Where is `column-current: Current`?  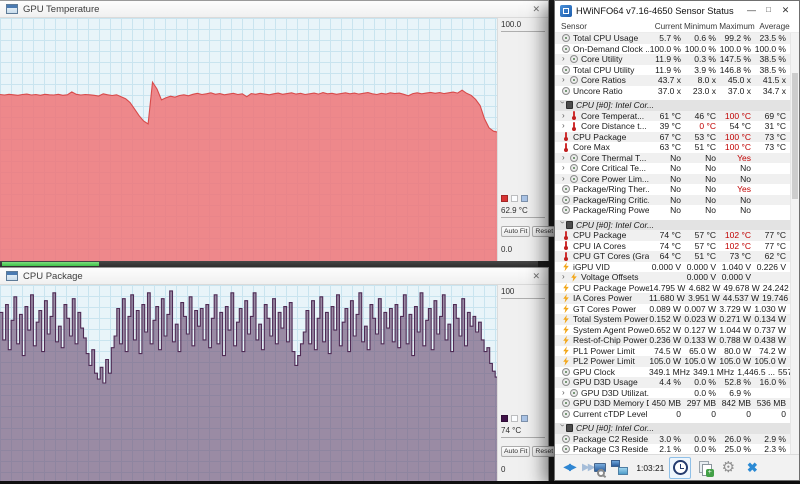
column-current: Current is located at coordinates (666, 26).